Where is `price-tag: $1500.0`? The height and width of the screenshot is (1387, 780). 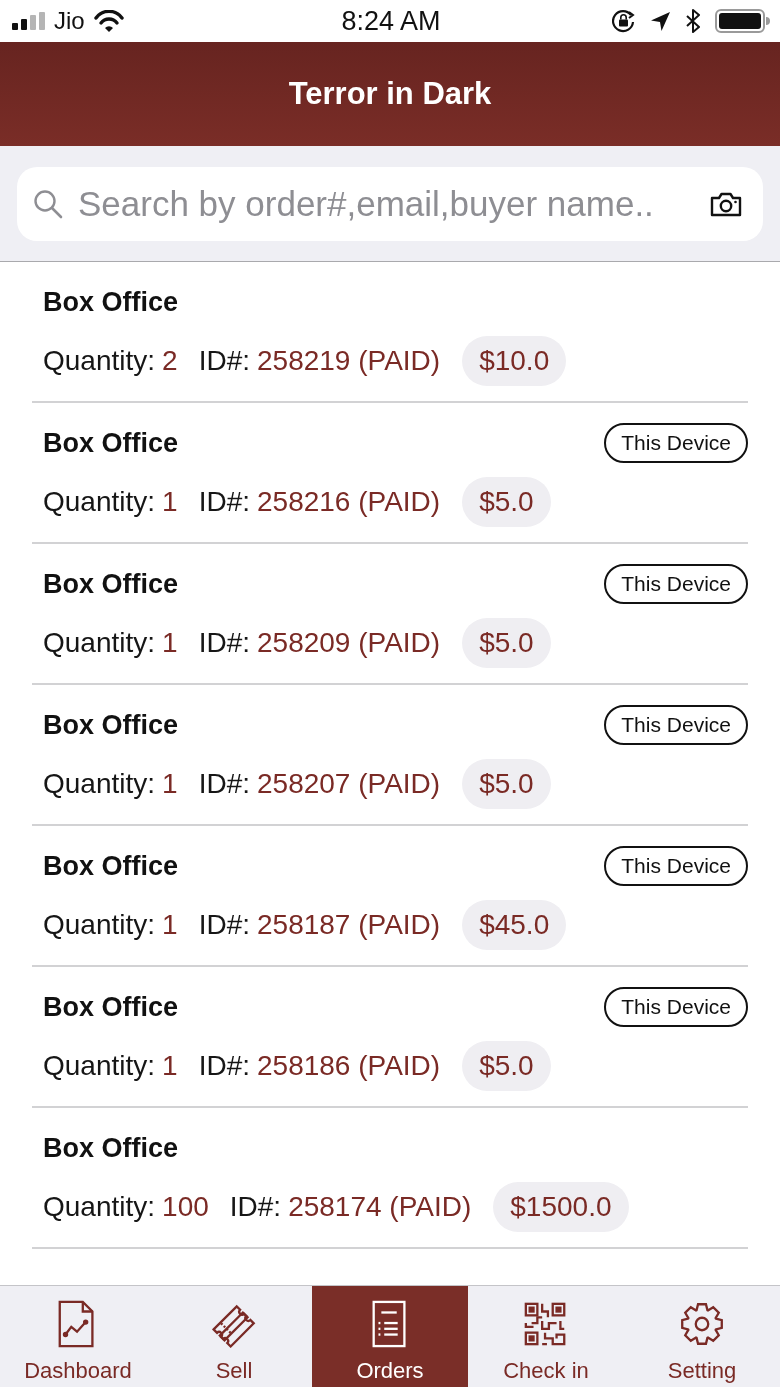
price-tag: $1500.0 is located at coordinates (561, 1207).